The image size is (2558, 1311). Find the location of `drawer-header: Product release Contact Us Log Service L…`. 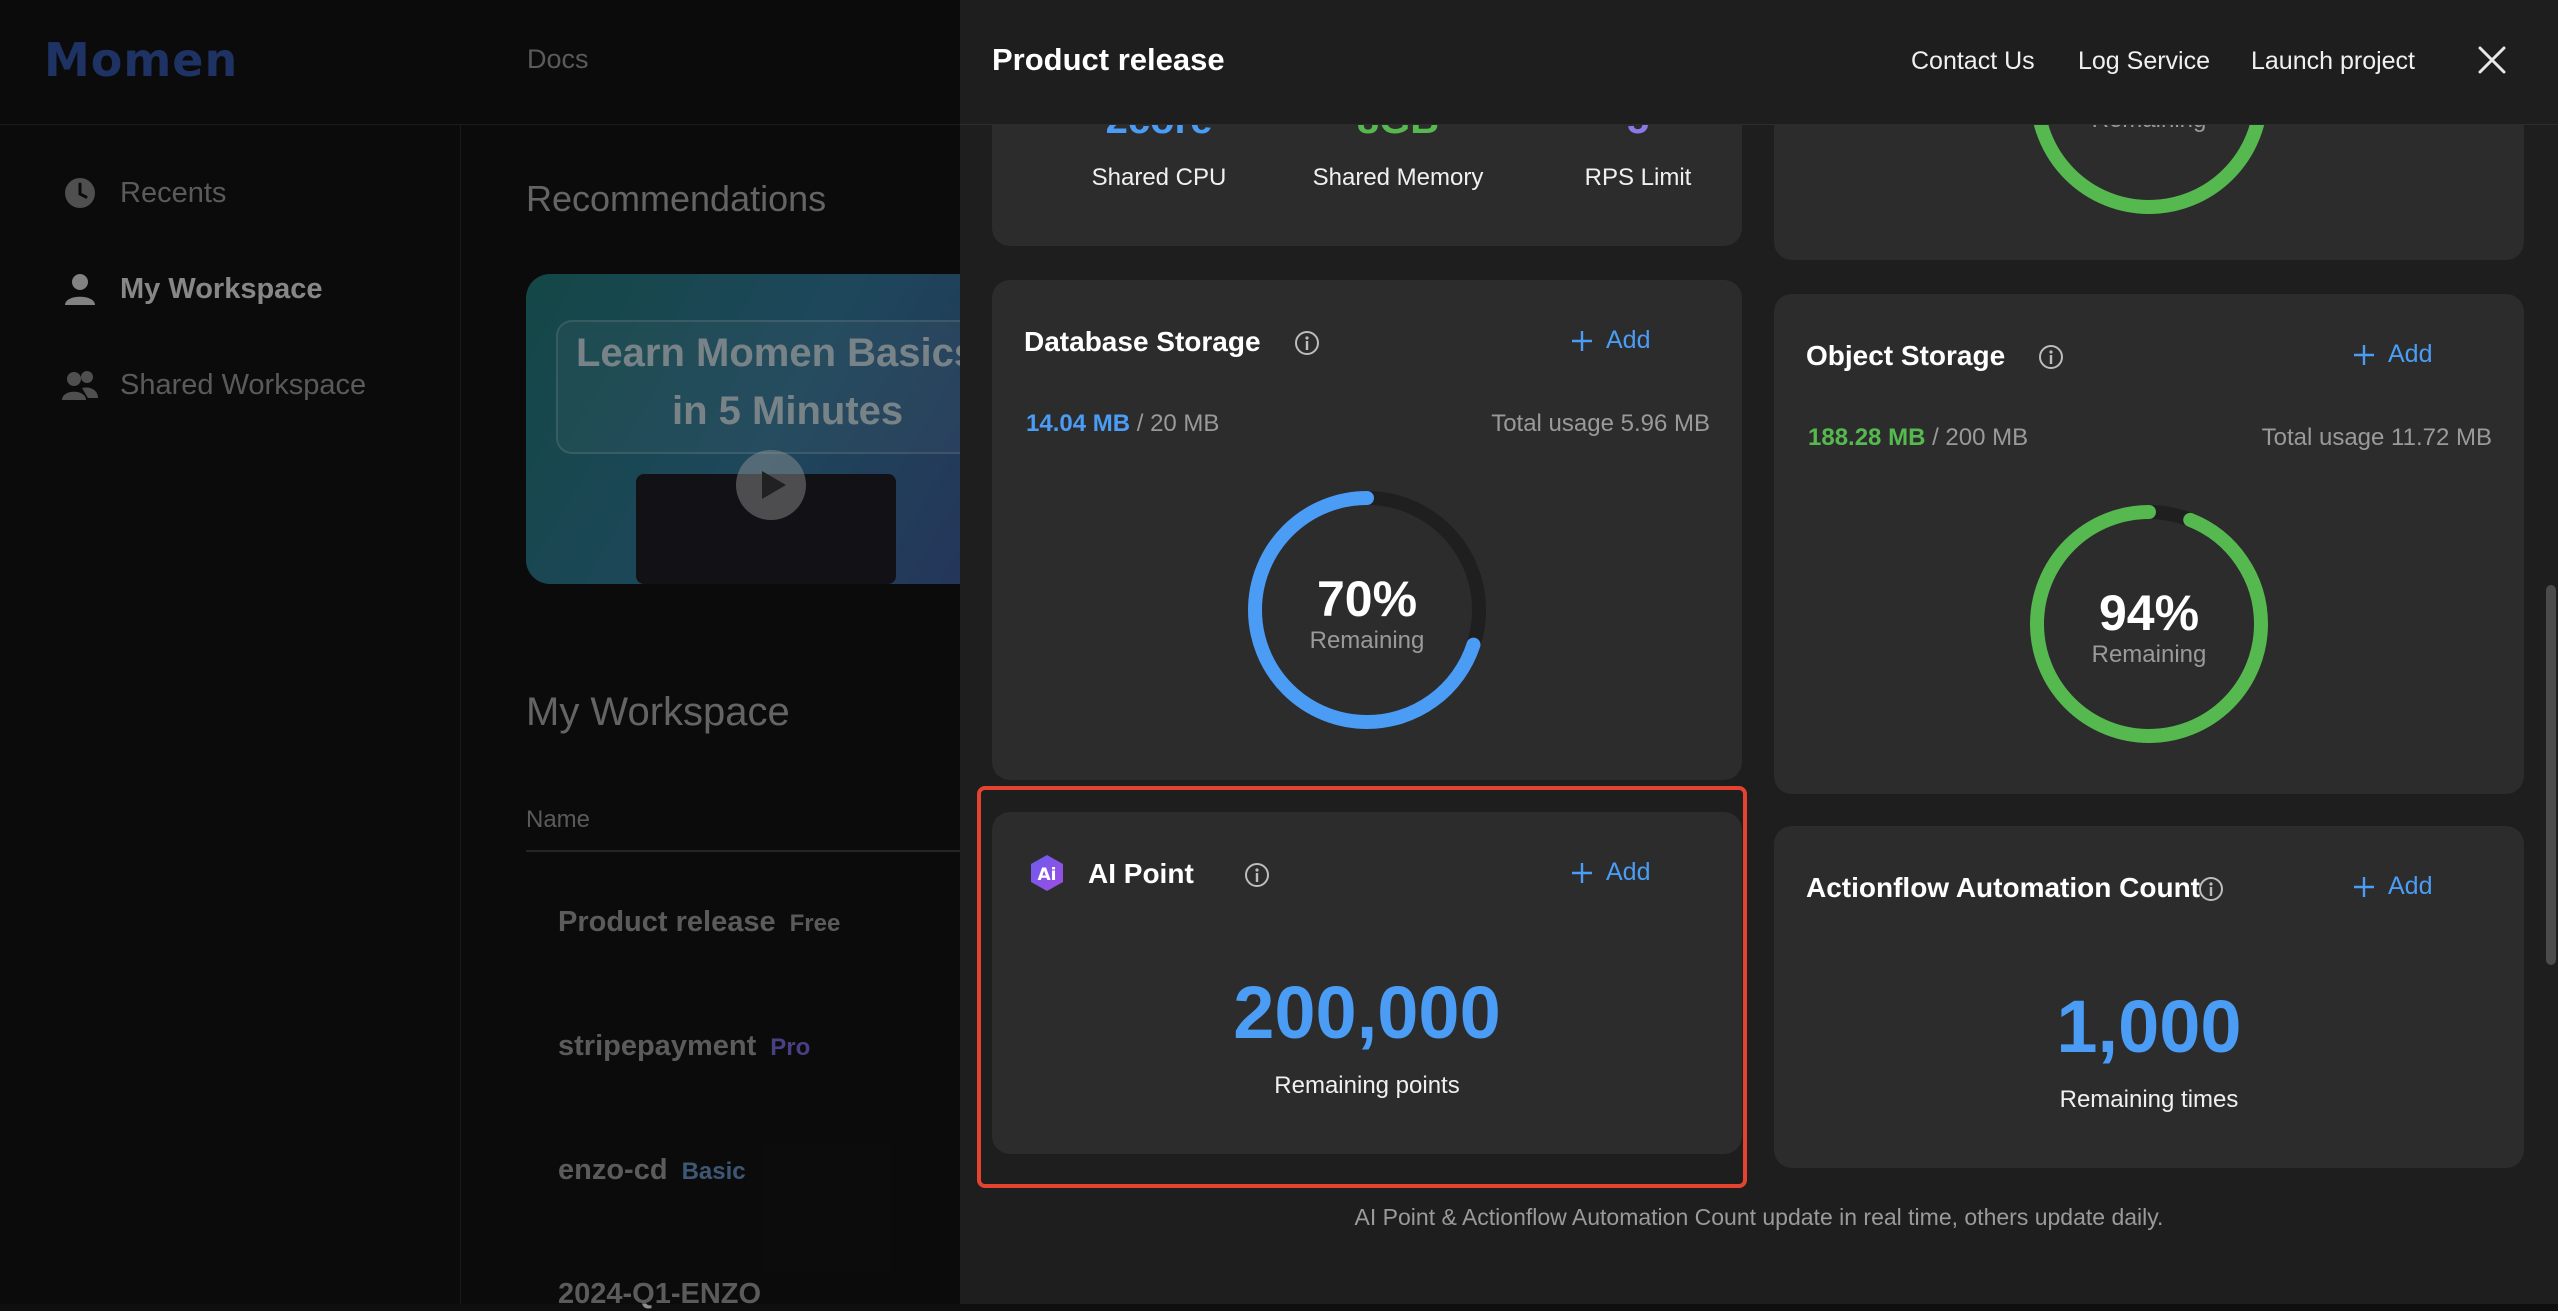

drawer-header: Product release Contact Us Log Service L… is located at coordinates (1759, 62).